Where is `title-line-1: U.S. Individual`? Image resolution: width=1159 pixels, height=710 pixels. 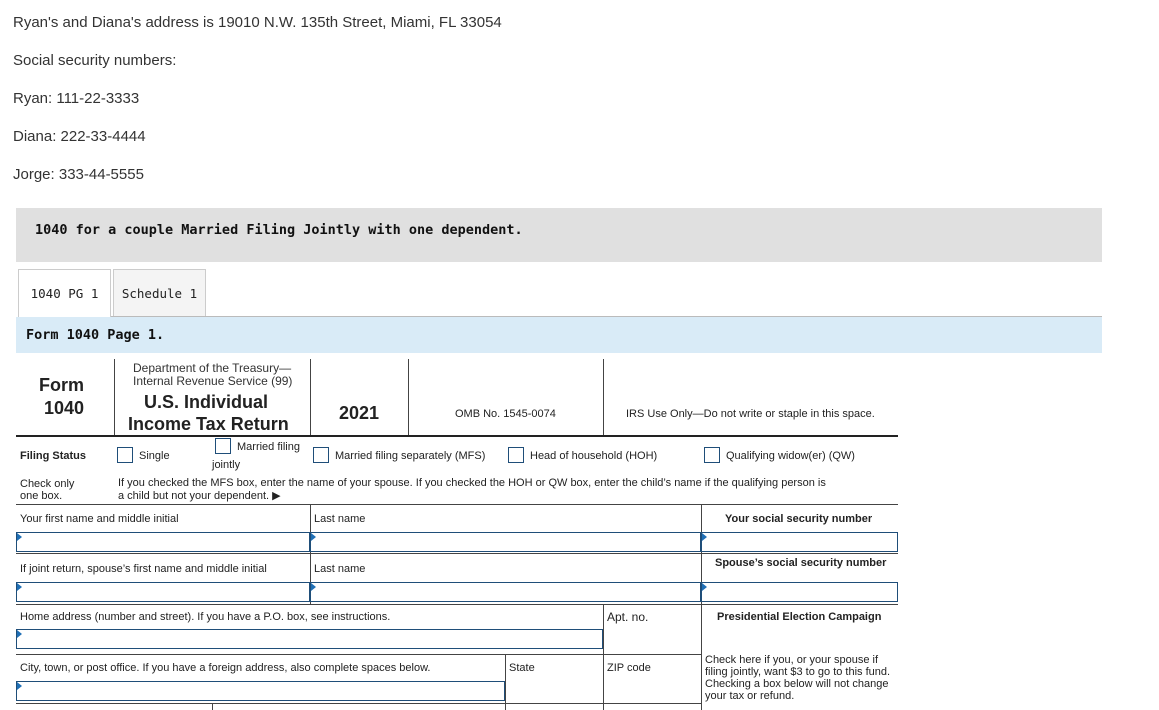
title-line-1: U.S. Individual is located at coordinates (206, 402).